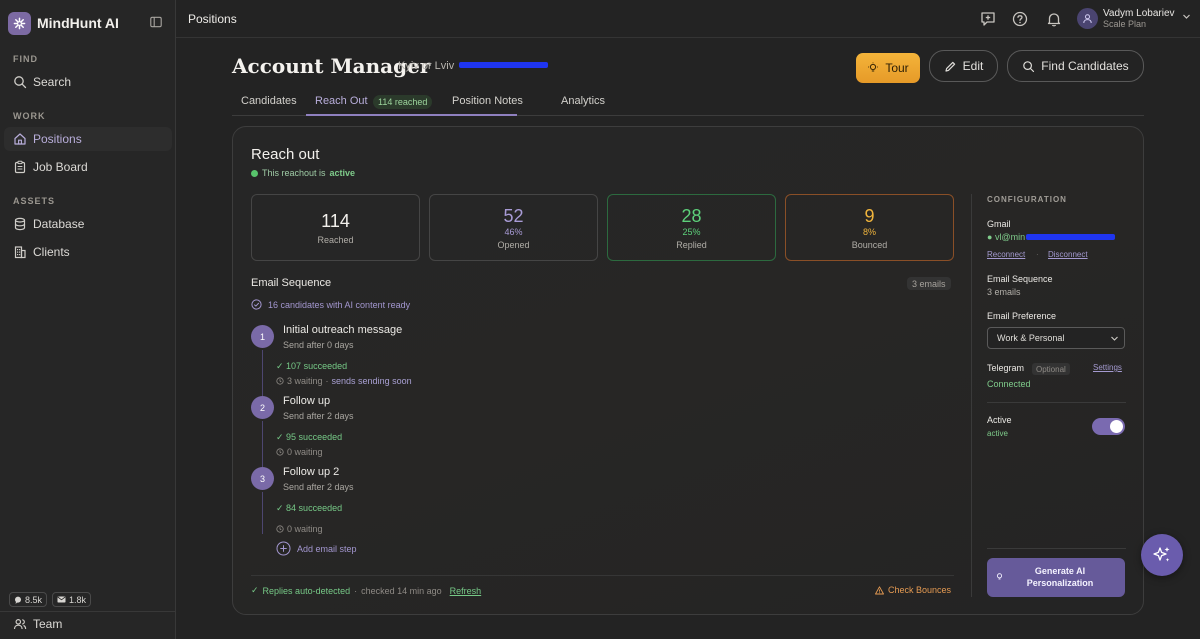 The width and height of the screenshot is (1200, 639). What do you see at coordinates (19, 23) in the screenshot?
I see `app-logo-icon` at bounding box center [19, 23].